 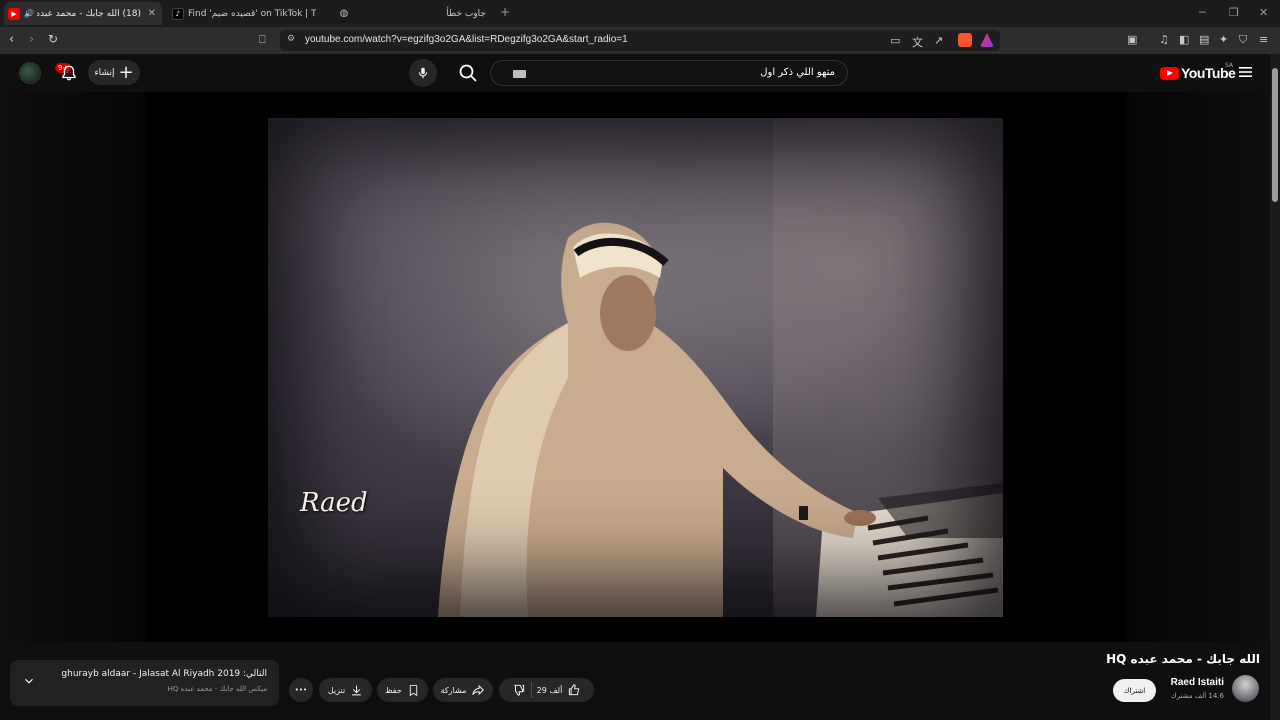 What do you see at coordinates (104, 72) in the screenshot?
I see `create-label: إنشاء` at bounding box center [104, 72].